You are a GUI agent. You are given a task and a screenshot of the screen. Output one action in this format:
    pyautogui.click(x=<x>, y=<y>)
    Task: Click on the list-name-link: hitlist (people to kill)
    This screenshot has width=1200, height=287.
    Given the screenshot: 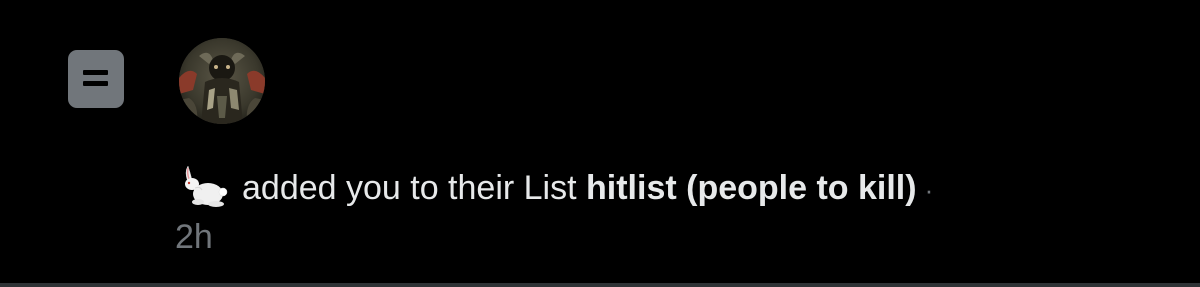 What is the action you would take?
    pyautogui.click(x=751, y=188)
    